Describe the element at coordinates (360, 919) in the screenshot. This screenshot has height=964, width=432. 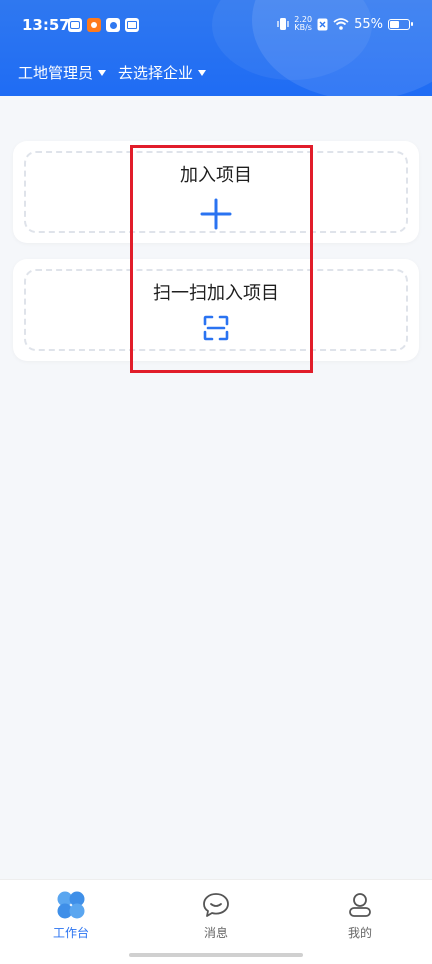
I see `tab-profile: 我的` at that location.